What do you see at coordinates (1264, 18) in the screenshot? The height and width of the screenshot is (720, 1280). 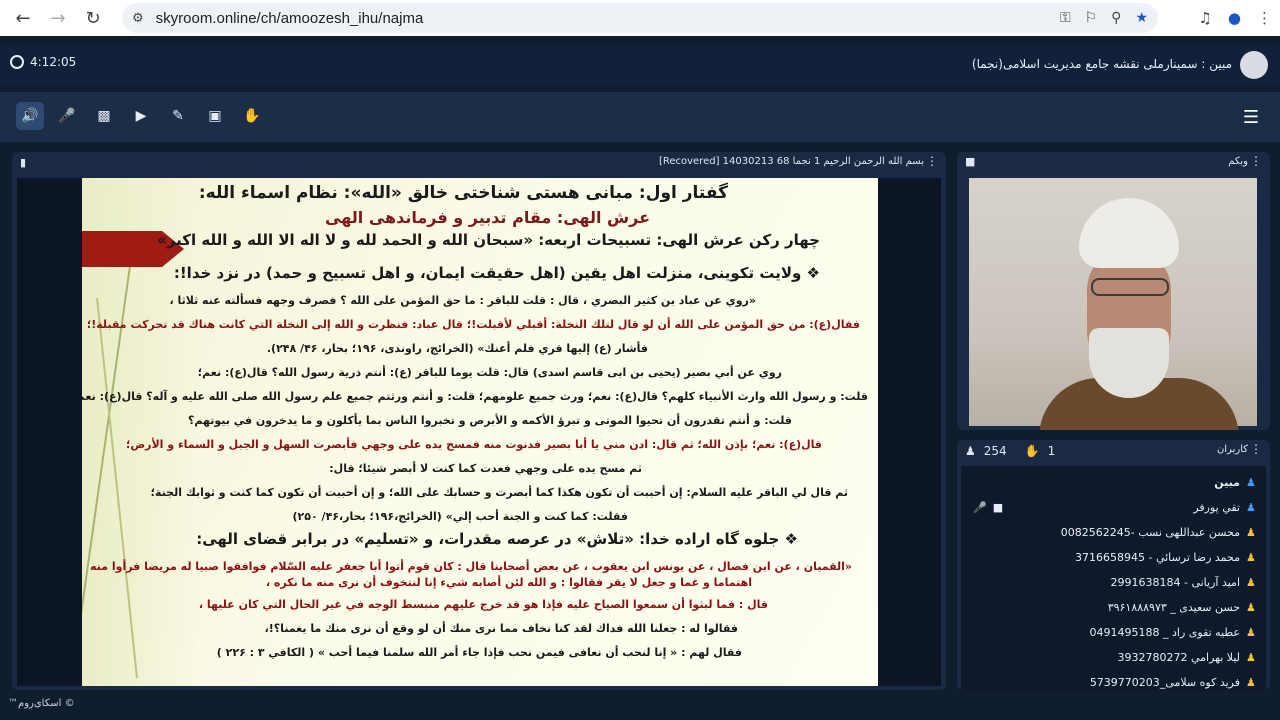 I see `chrome-menu-icon: ⋮` at bounding box center [1264, 18].